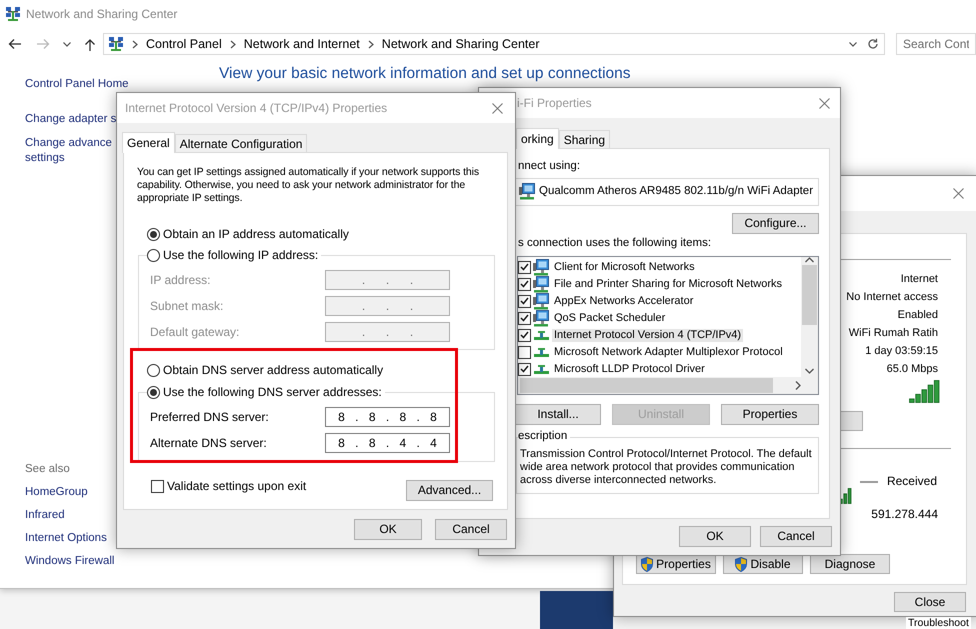 The width and height of the screenshot is (976, 629). I want to click on received-label: Received, so click(912, 481).